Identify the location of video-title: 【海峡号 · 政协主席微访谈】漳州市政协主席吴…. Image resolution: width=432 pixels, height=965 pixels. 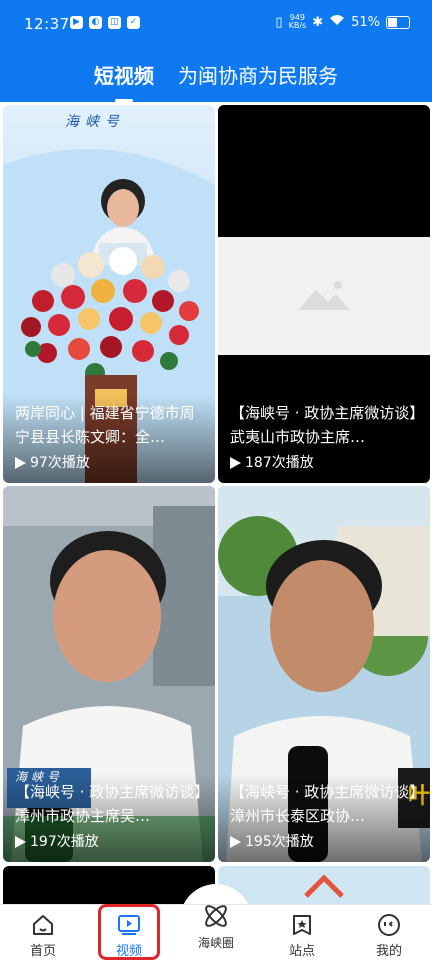
(108, 804).